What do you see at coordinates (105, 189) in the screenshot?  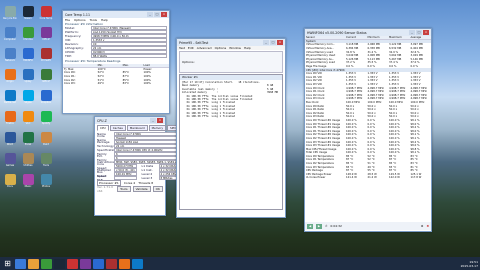 I see `cpuz-version: Ver. 1.71.0 x64` at bounding box center [105, 189].